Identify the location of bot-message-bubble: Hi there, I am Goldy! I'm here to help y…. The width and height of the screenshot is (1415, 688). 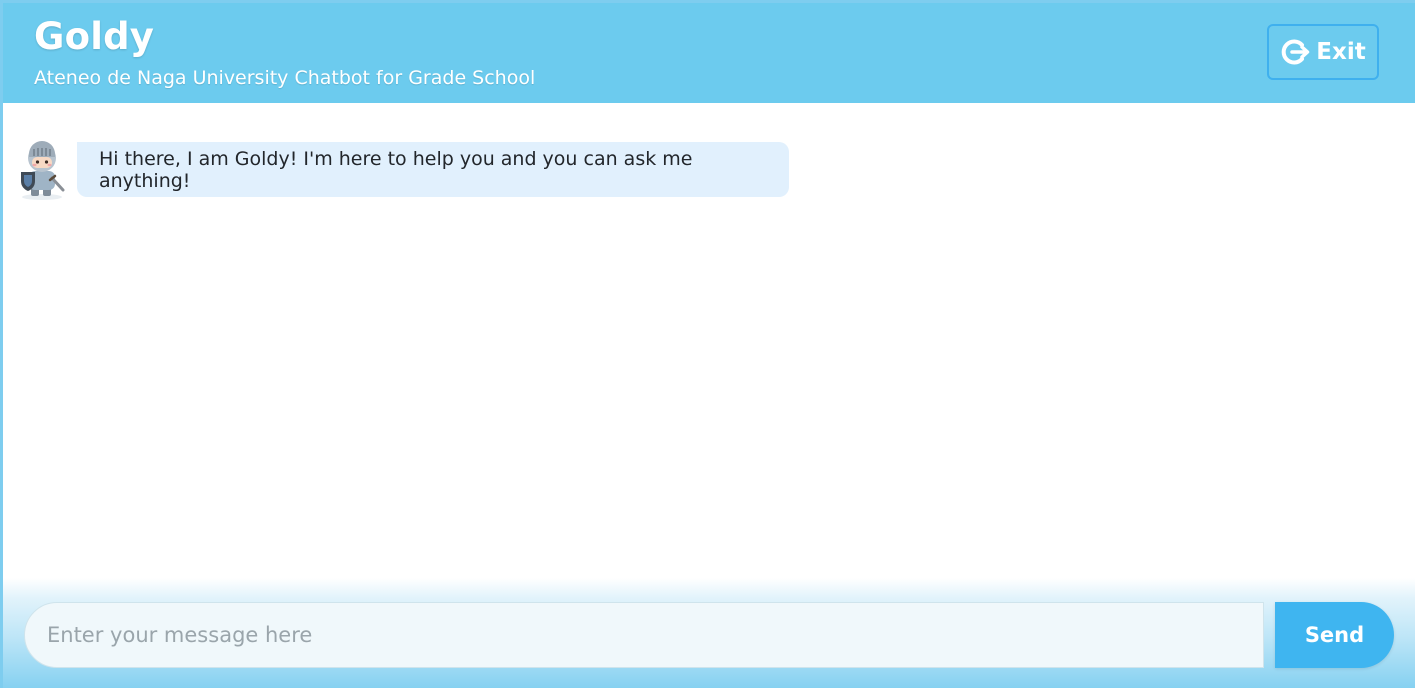
(433, 169).